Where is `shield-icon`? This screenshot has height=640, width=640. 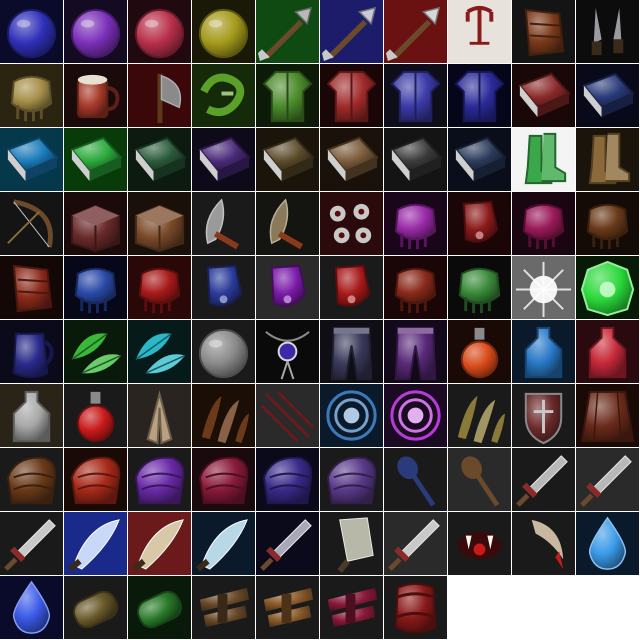 shield-icon is located at coordinates (543, 415).